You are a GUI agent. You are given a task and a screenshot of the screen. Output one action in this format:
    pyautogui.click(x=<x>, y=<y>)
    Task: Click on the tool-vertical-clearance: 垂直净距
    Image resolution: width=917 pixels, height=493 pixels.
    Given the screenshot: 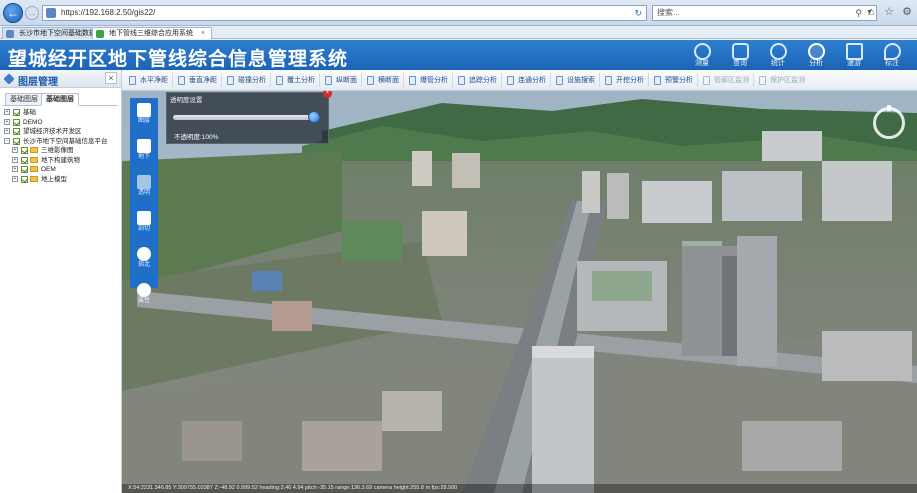 What is the action you would take?
    pyautogui.click(x=198, y=80)
    